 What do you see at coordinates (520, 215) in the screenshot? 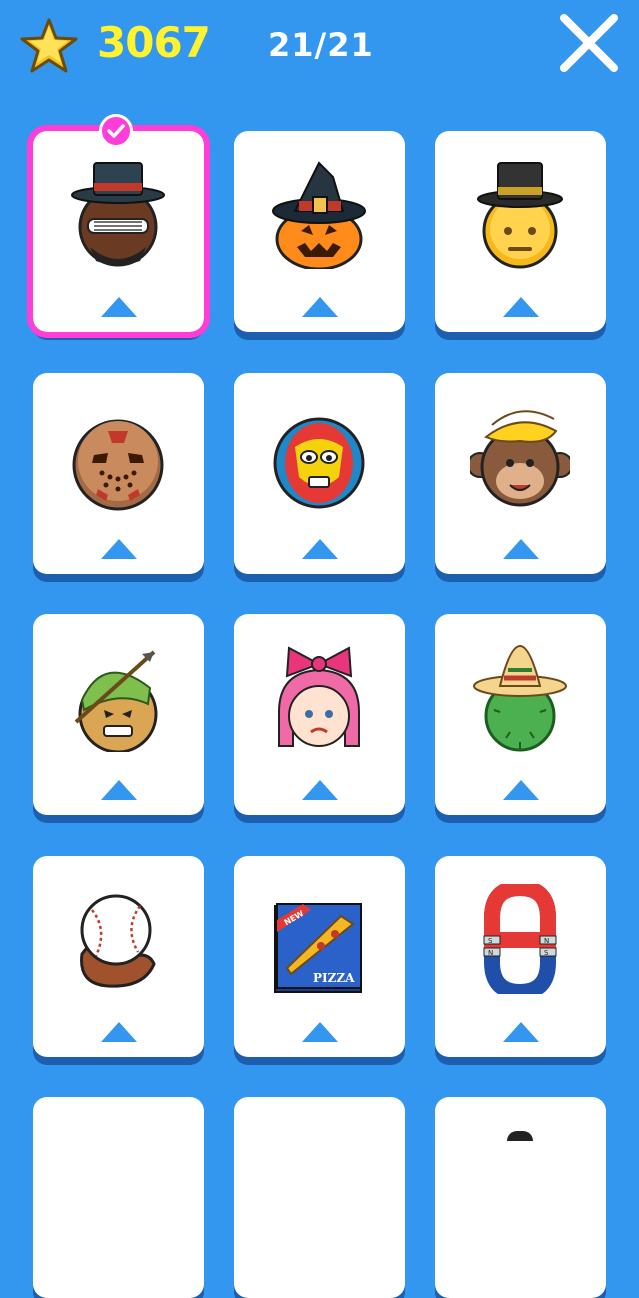
I see `top-hat-neutral-face-icon` at bounding box center [520, 215].